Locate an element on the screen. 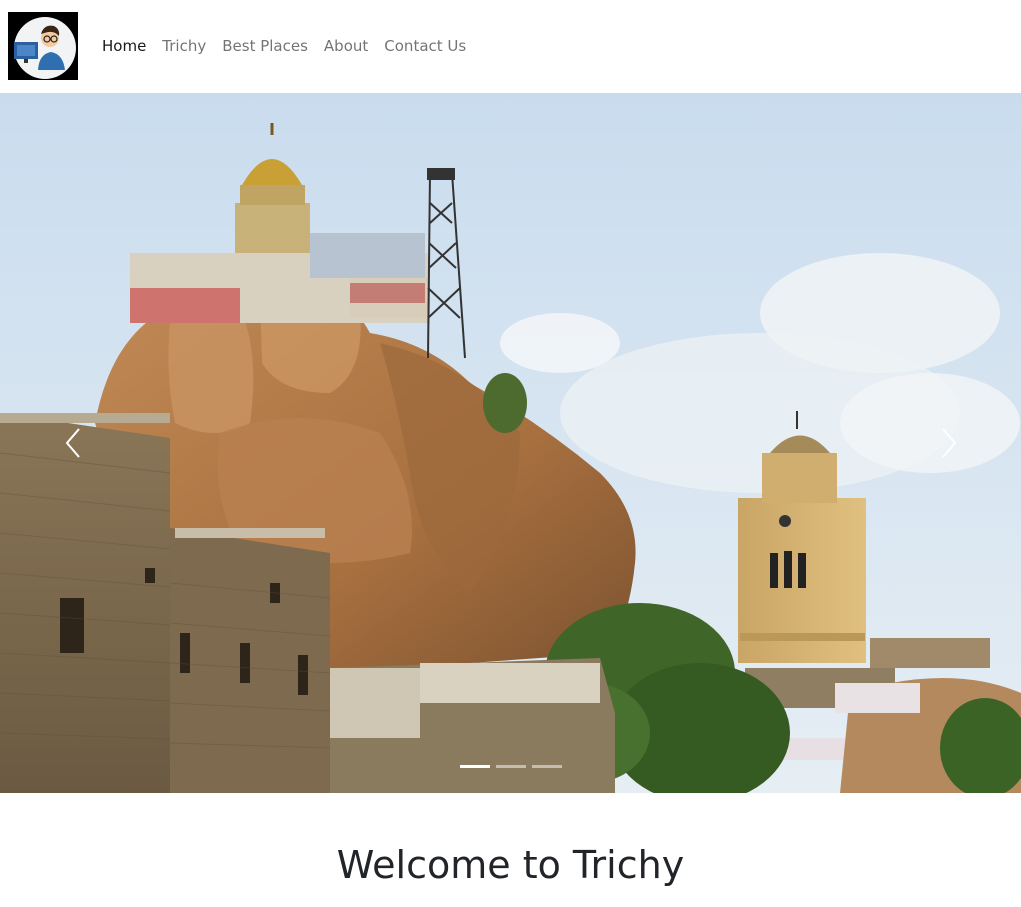 The height and width of the screenshot is (907, 1021). developer-avatar-icon is located at coordinates (43, 46).